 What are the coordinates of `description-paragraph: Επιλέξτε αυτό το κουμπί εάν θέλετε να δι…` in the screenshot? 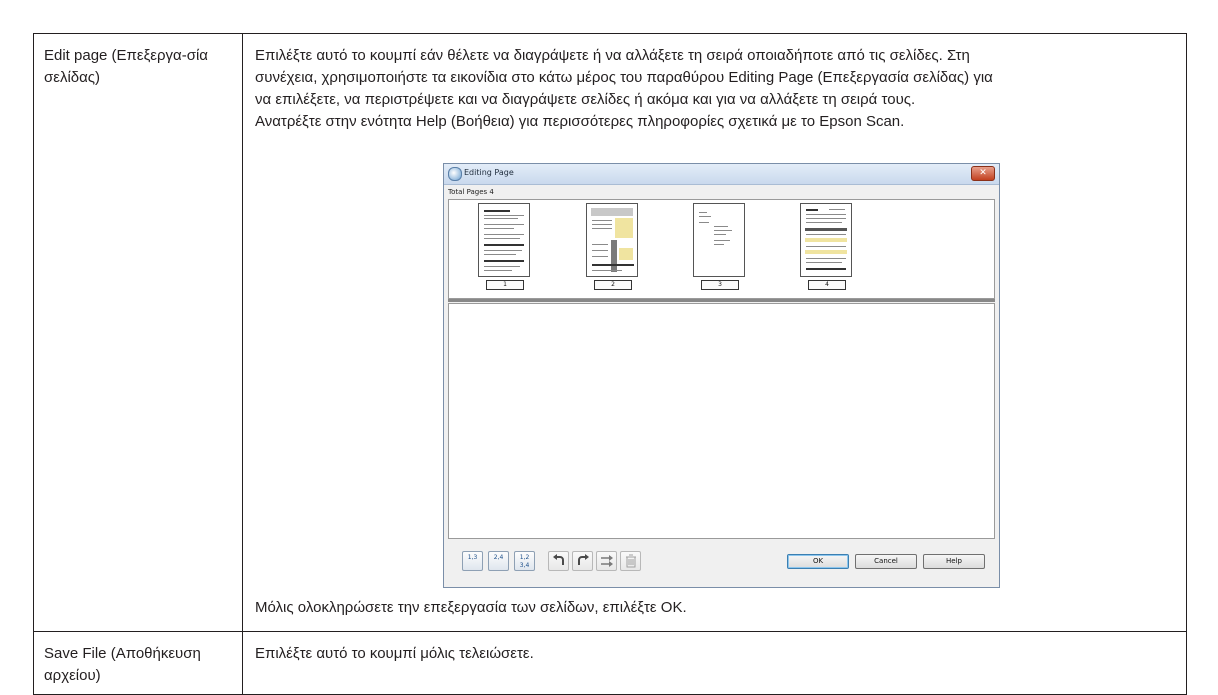 It's located at (720, 89).